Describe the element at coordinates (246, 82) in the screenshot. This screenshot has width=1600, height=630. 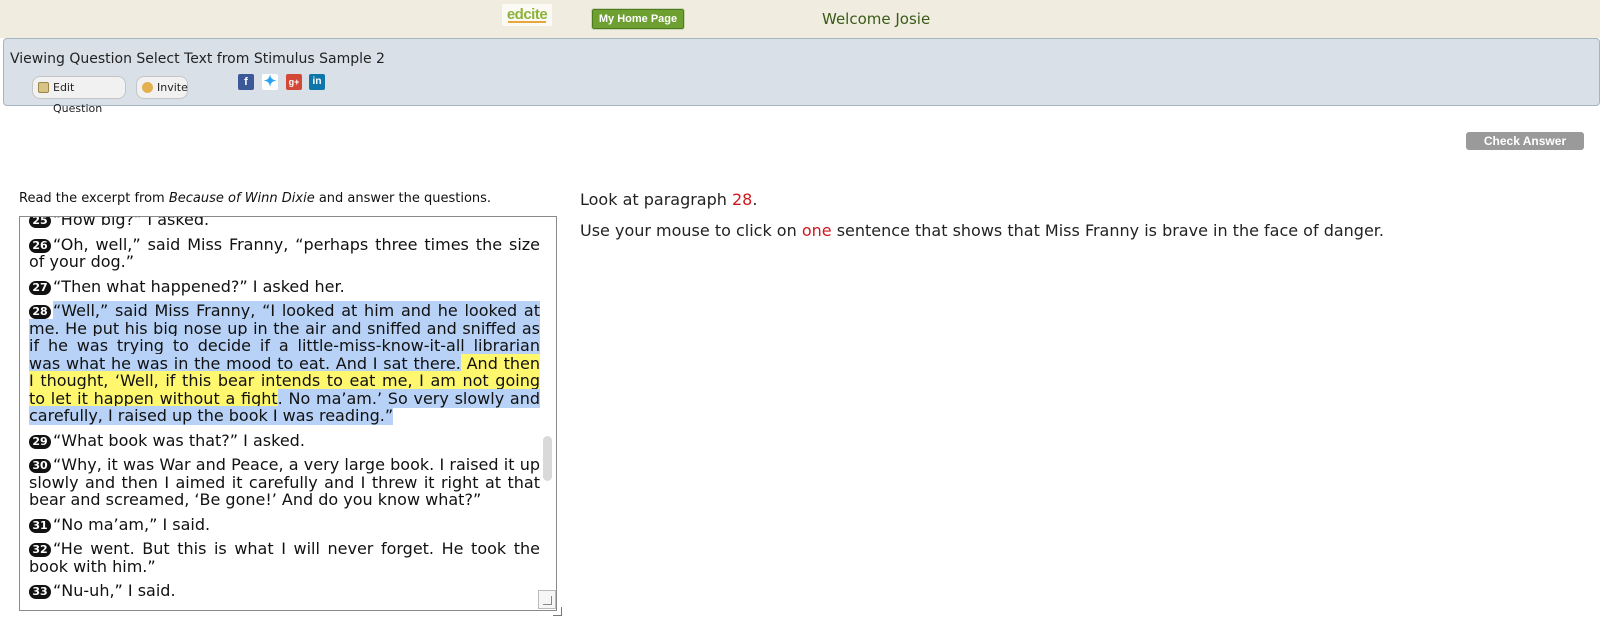
I see `facebook-icon: f` at that location.